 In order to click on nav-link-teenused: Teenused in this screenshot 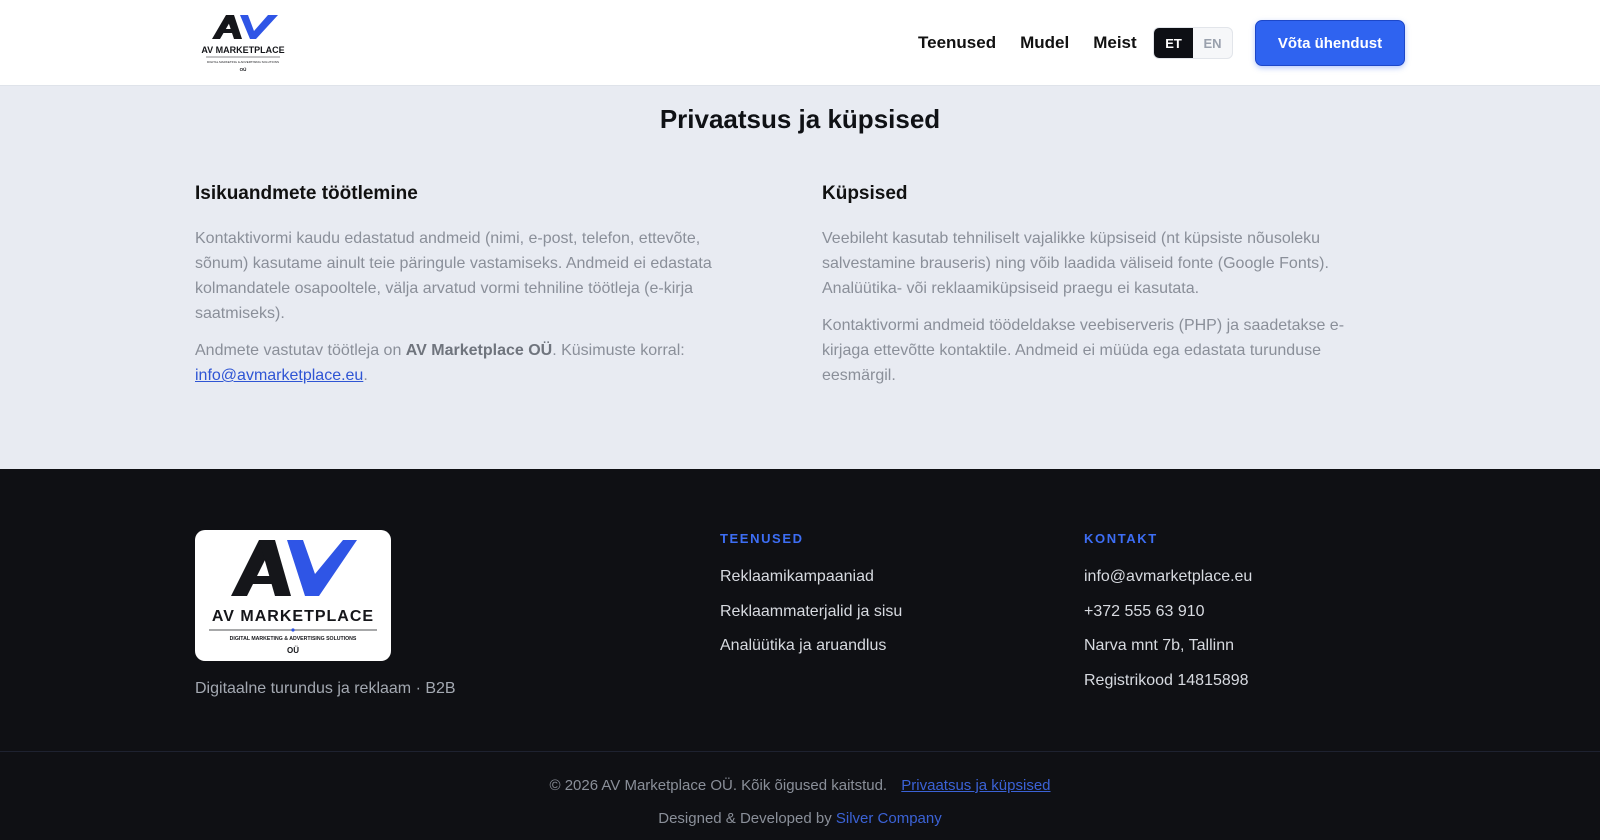, I will do `click(957, 43)`.